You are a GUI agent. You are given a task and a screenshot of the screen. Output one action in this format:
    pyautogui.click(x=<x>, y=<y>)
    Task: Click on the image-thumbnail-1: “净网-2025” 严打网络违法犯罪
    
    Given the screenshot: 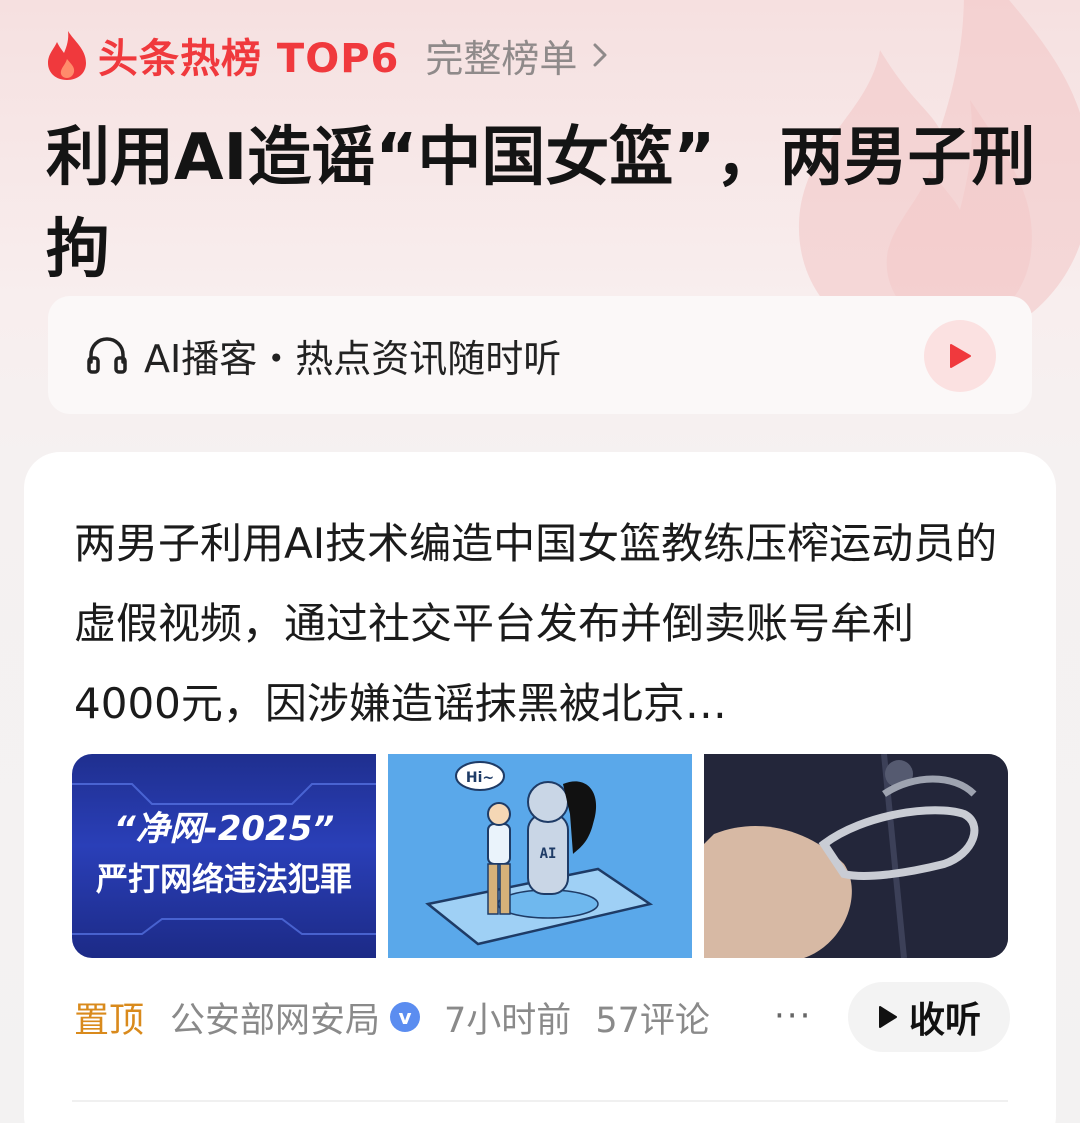 What is the action you would take?
    pyautogui.click(x=224, y=856)
    